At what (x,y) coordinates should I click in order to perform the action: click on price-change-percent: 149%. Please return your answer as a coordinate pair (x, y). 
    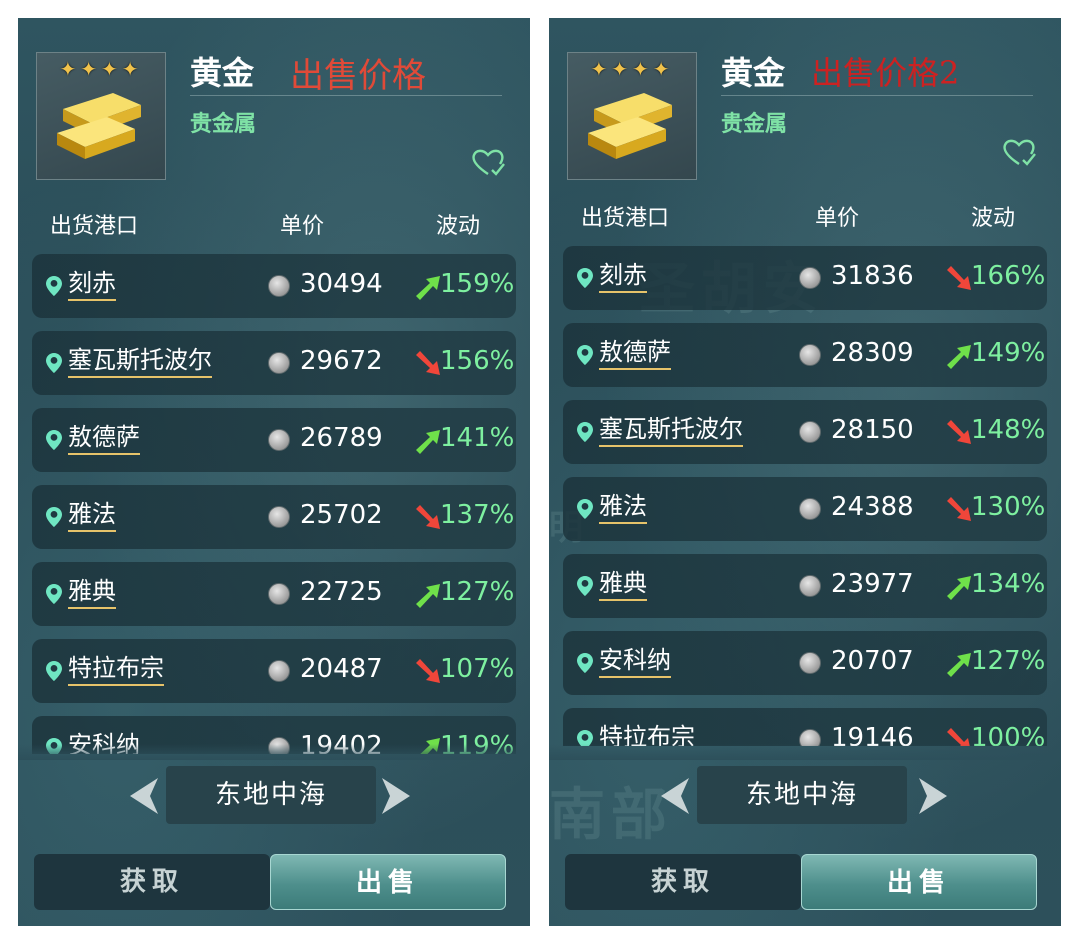
    Looking at the image, I should click on (1008, 353).